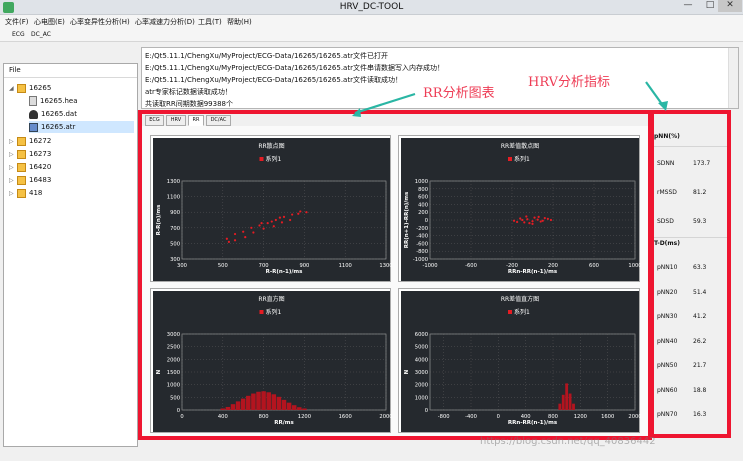 Image resolution: width=743 pixels, height=461 pixels. What do you see at coordinates (533, 423) in the screenshot?
I see `x-axis-label: RRn-RR(n-1)/ms` at bounding box center [533, 423].